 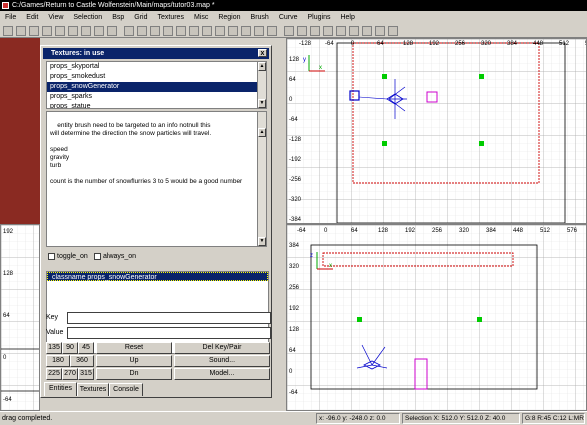 What do you see at coordinates (140, 17) in the screenshot?
I see `menu-grid: Grid` at bounding box center [140, 17].